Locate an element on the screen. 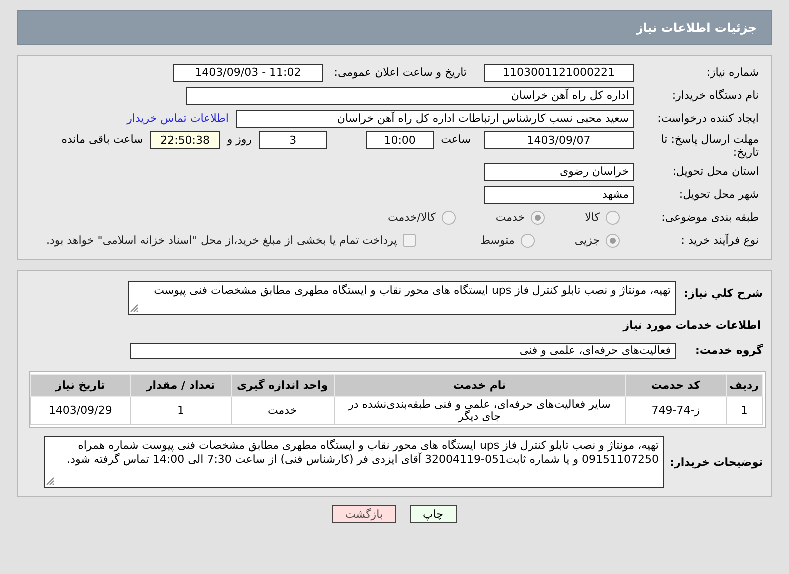  table-cell: ز-74-749 is located at coordinates (675, 410).